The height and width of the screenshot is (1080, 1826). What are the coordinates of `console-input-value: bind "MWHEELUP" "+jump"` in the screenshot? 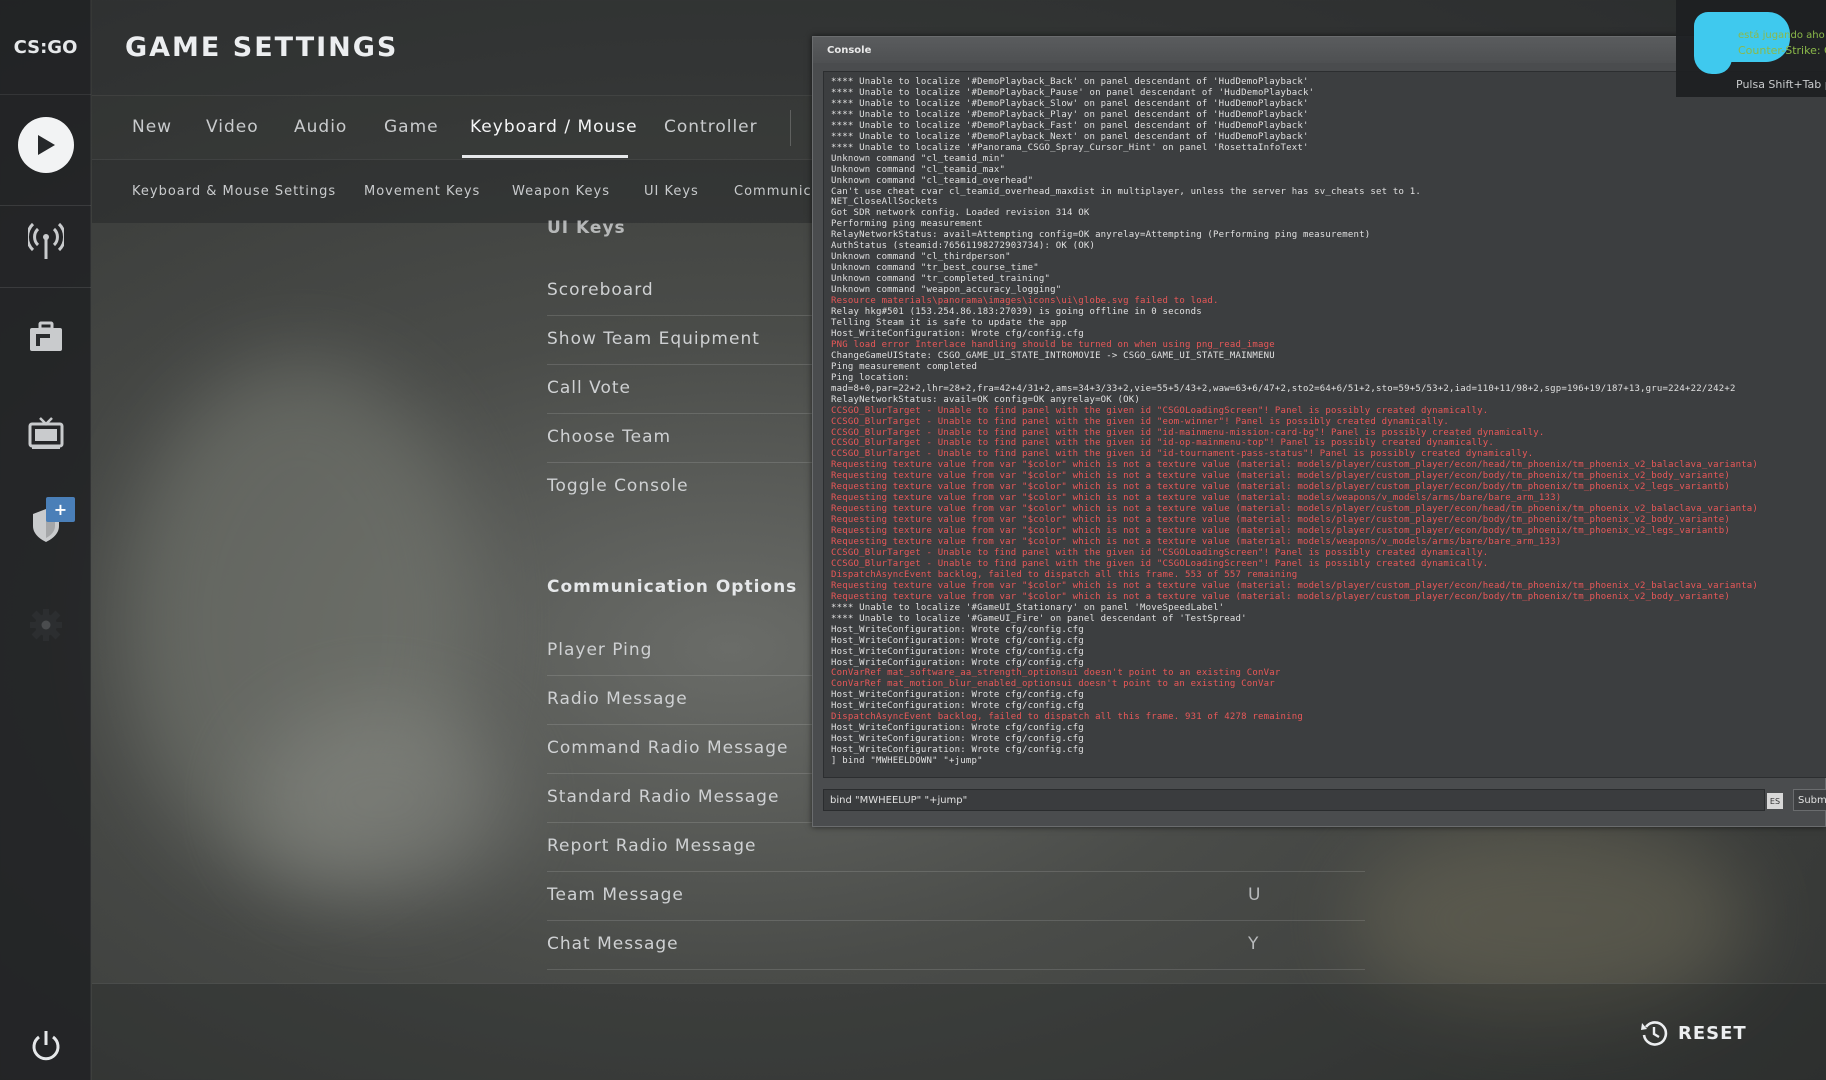 It's located at (899, 800).